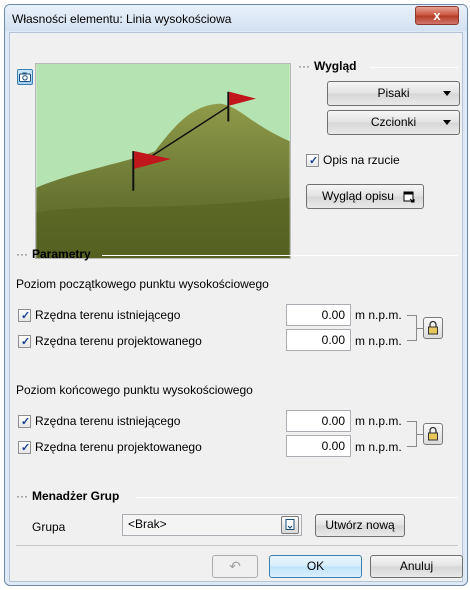 The width and height of the screenshot is (470, 590). Describe the element at coordinates (412, 434) in the screenshot. I see `end-link-bracket` at that location.